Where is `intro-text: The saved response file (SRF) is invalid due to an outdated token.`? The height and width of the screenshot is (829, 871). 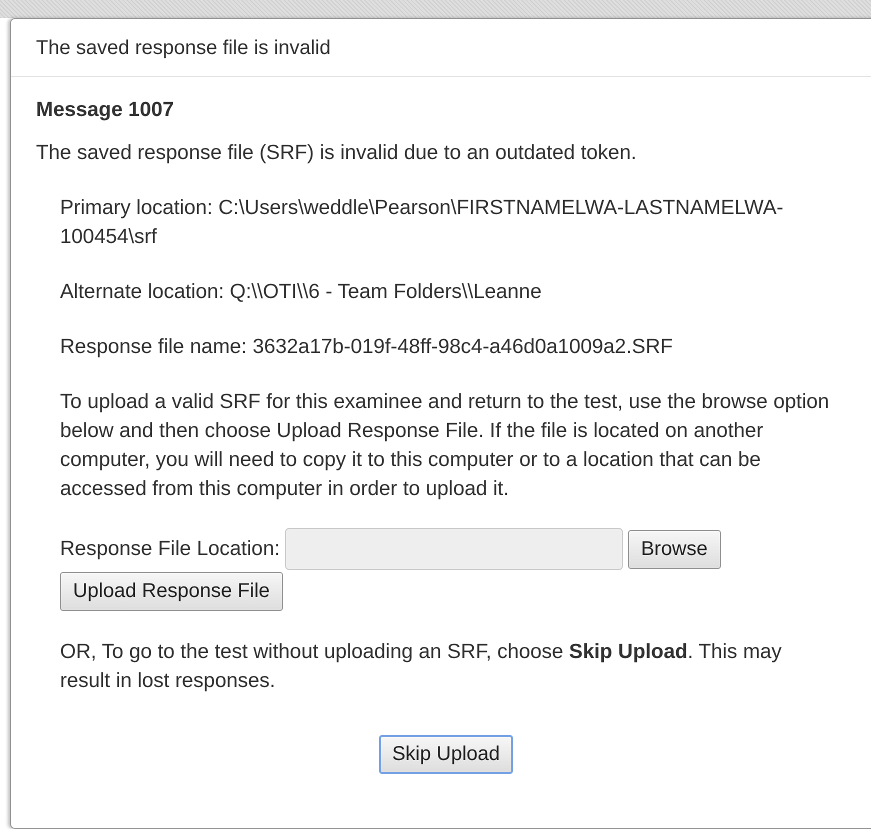
intro-text: The saved response file (SRF) is invalid due to an outdated token. is located at coordinates (337, 153).